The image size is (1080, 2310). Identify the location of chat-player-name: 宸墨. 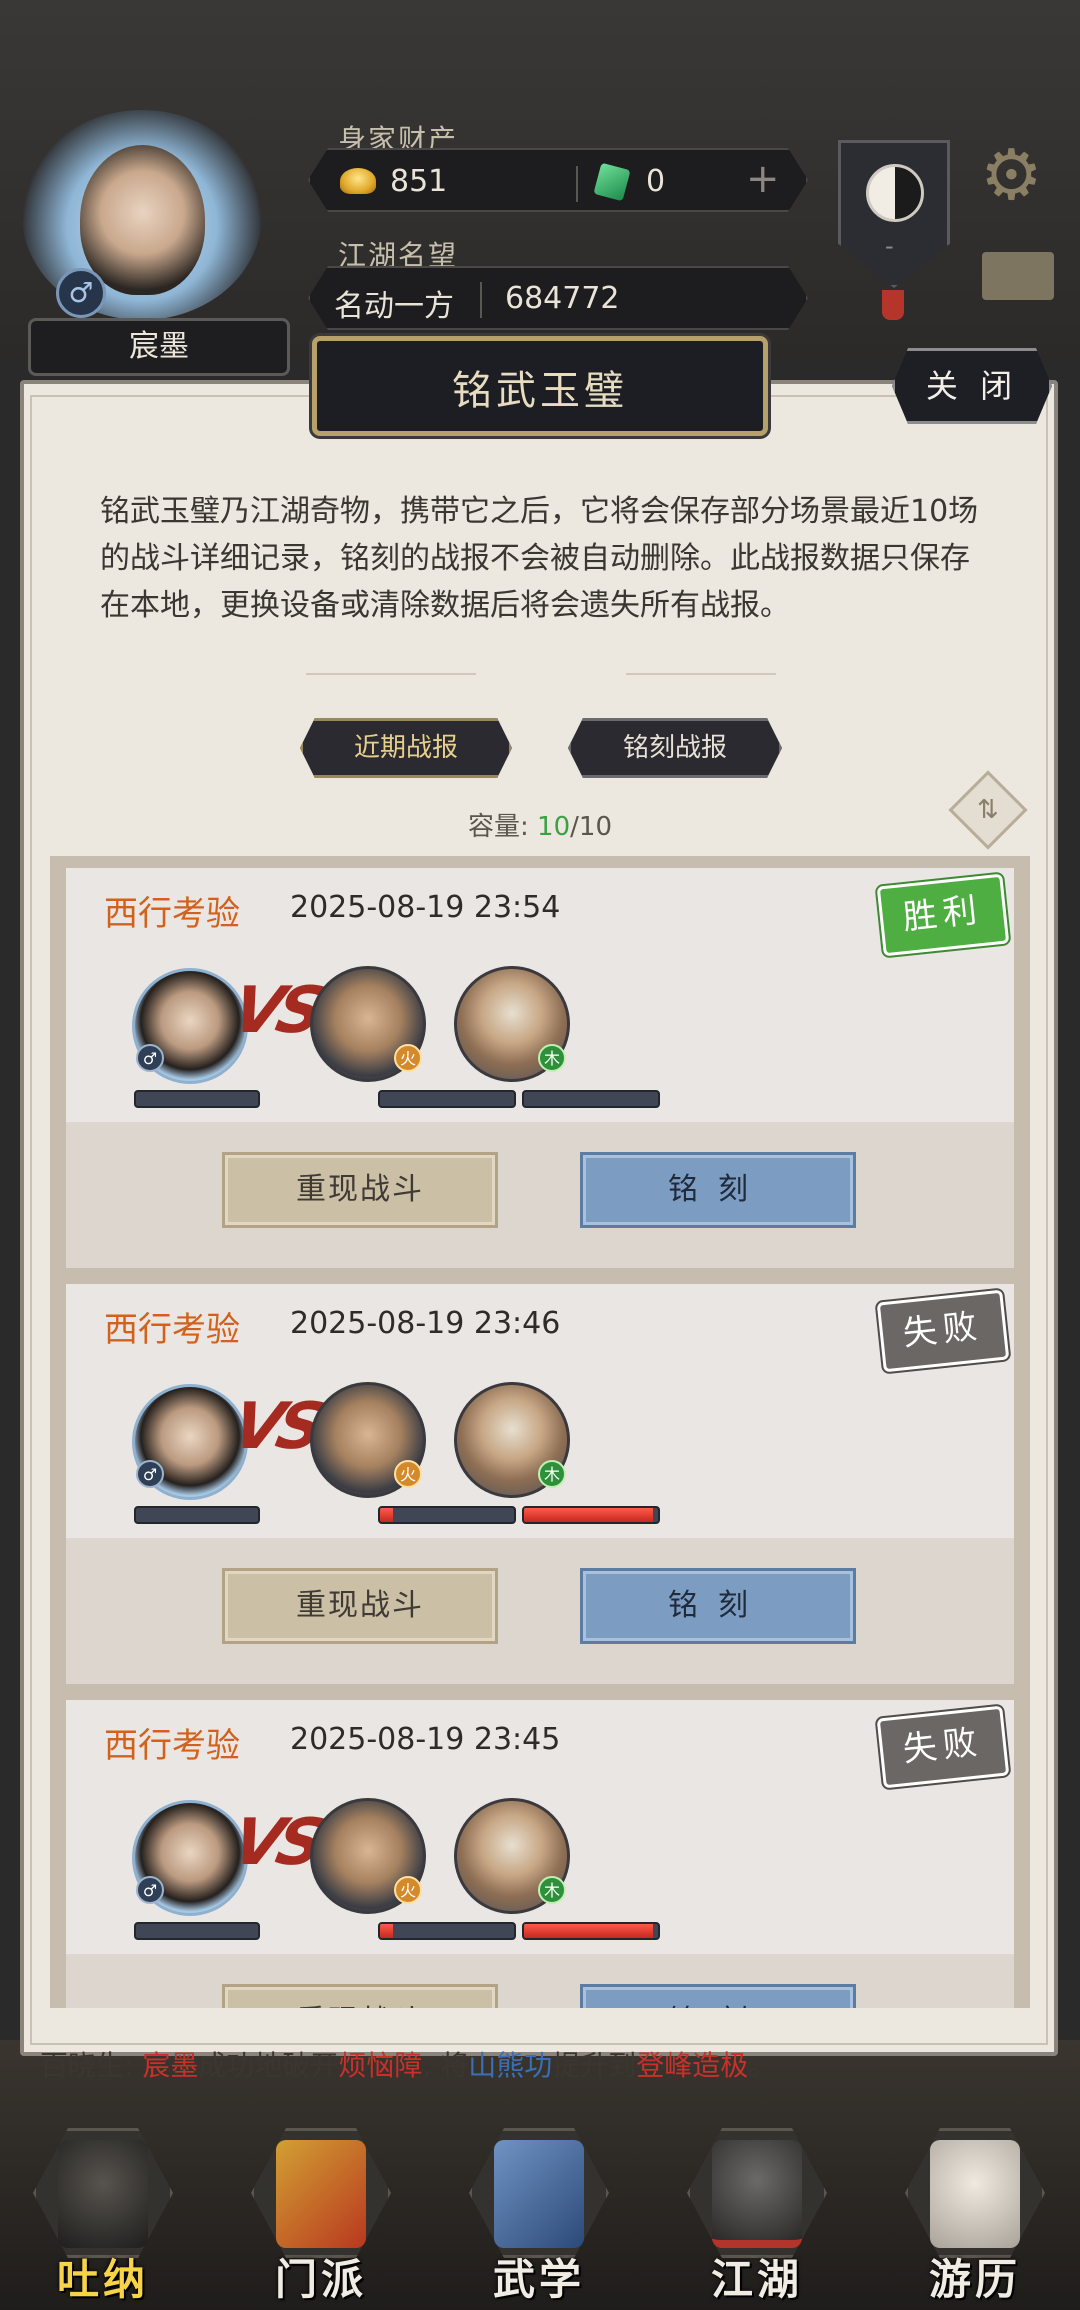
(170, 2065).